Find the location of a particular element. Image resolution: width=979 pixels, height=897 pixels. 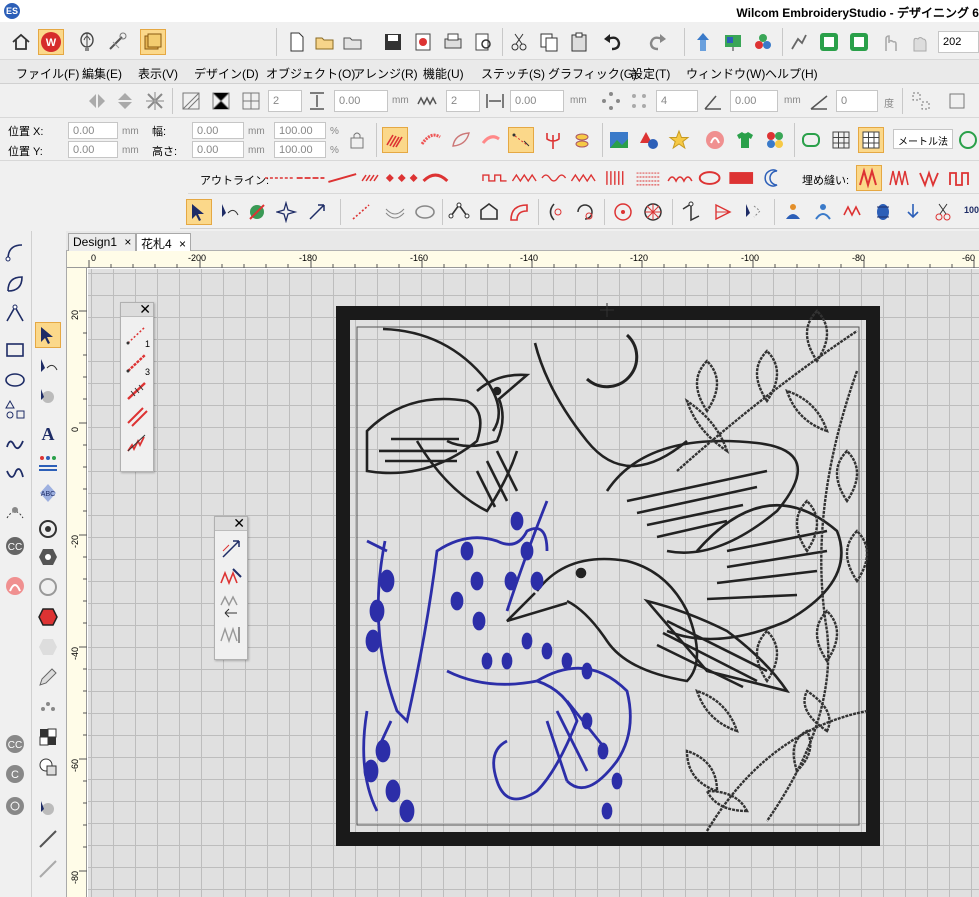

menu-edit: 編集(E) is located at coordinates (102, 73).